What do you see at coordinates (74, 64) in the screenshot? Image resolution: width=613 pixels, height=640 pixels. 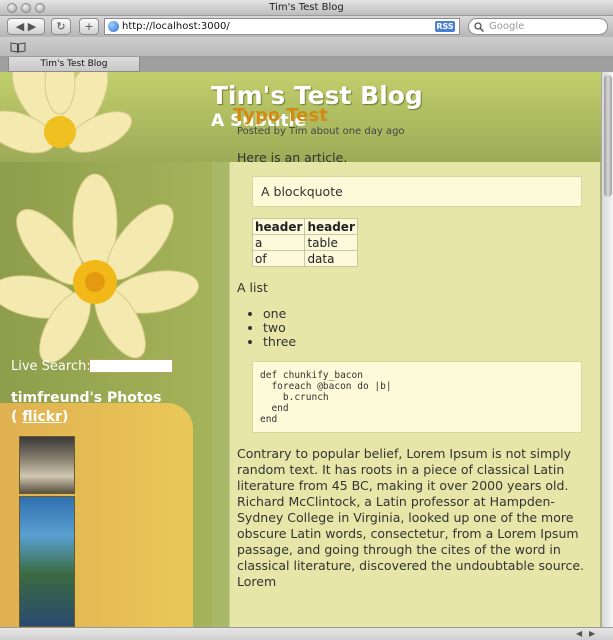 I see `tab-tims-test-blog: Tim's Test Blog` at bounding box center [74, 64].